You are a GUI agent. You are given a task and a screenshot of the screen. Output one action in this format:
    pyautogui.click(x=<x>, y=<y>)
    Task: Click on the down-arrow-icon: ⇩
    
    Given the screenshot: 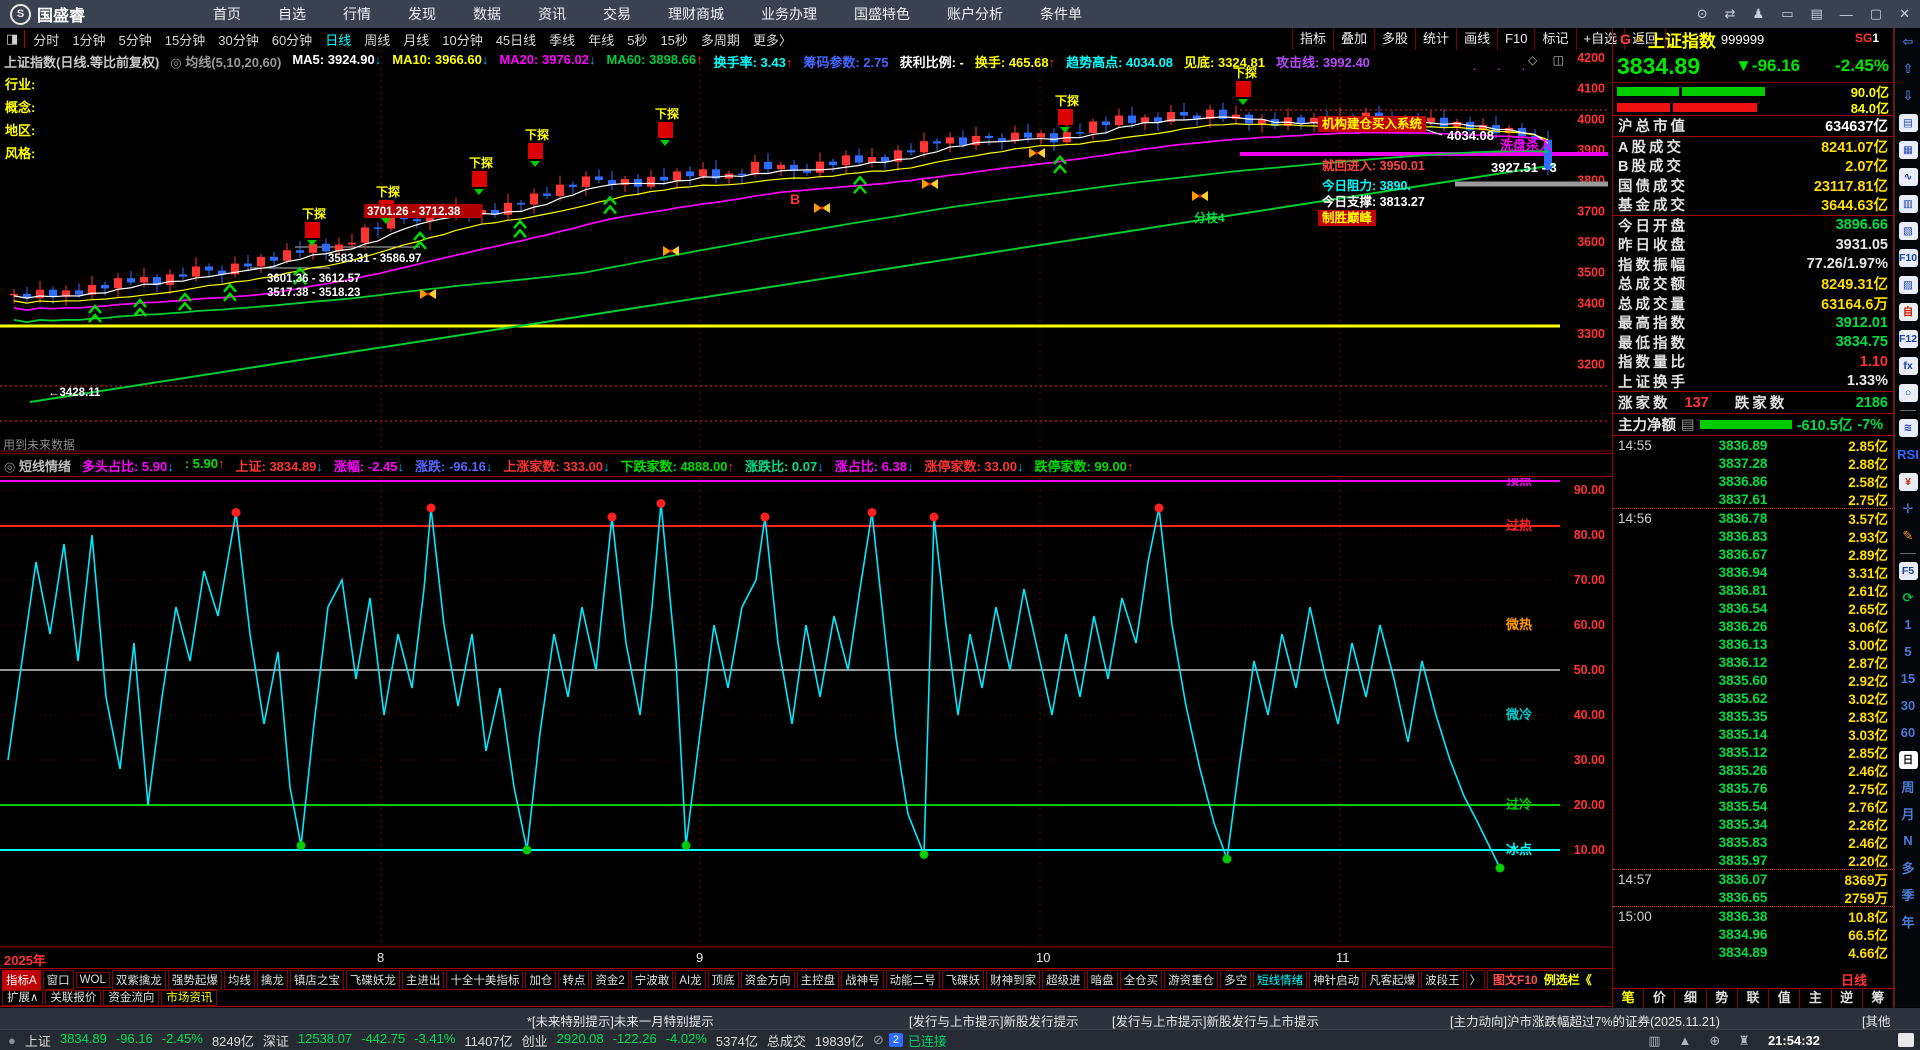 What is the action you would take?
    pyautogui.click(x=1908, y=95)
    